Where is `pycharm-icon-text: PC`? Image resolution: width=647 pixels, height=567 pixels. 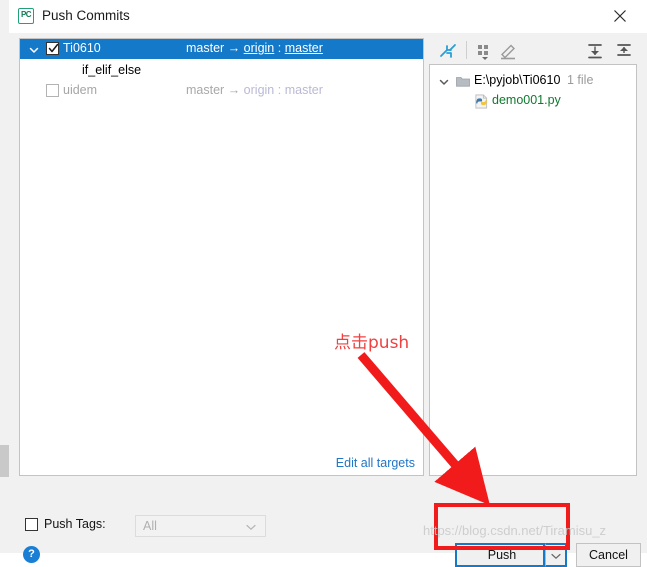
pycharm-icon-text: PC is located at coordinates (26, 14).